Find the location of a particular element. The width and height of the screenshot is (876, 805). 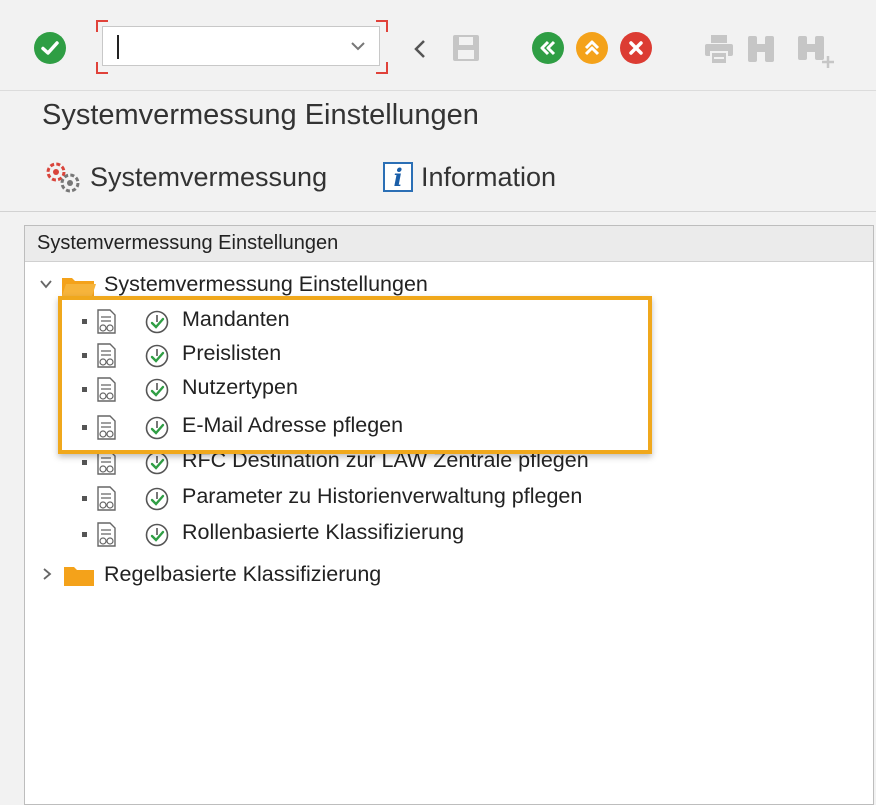

enter-icon is located at coordinates (50, 48).